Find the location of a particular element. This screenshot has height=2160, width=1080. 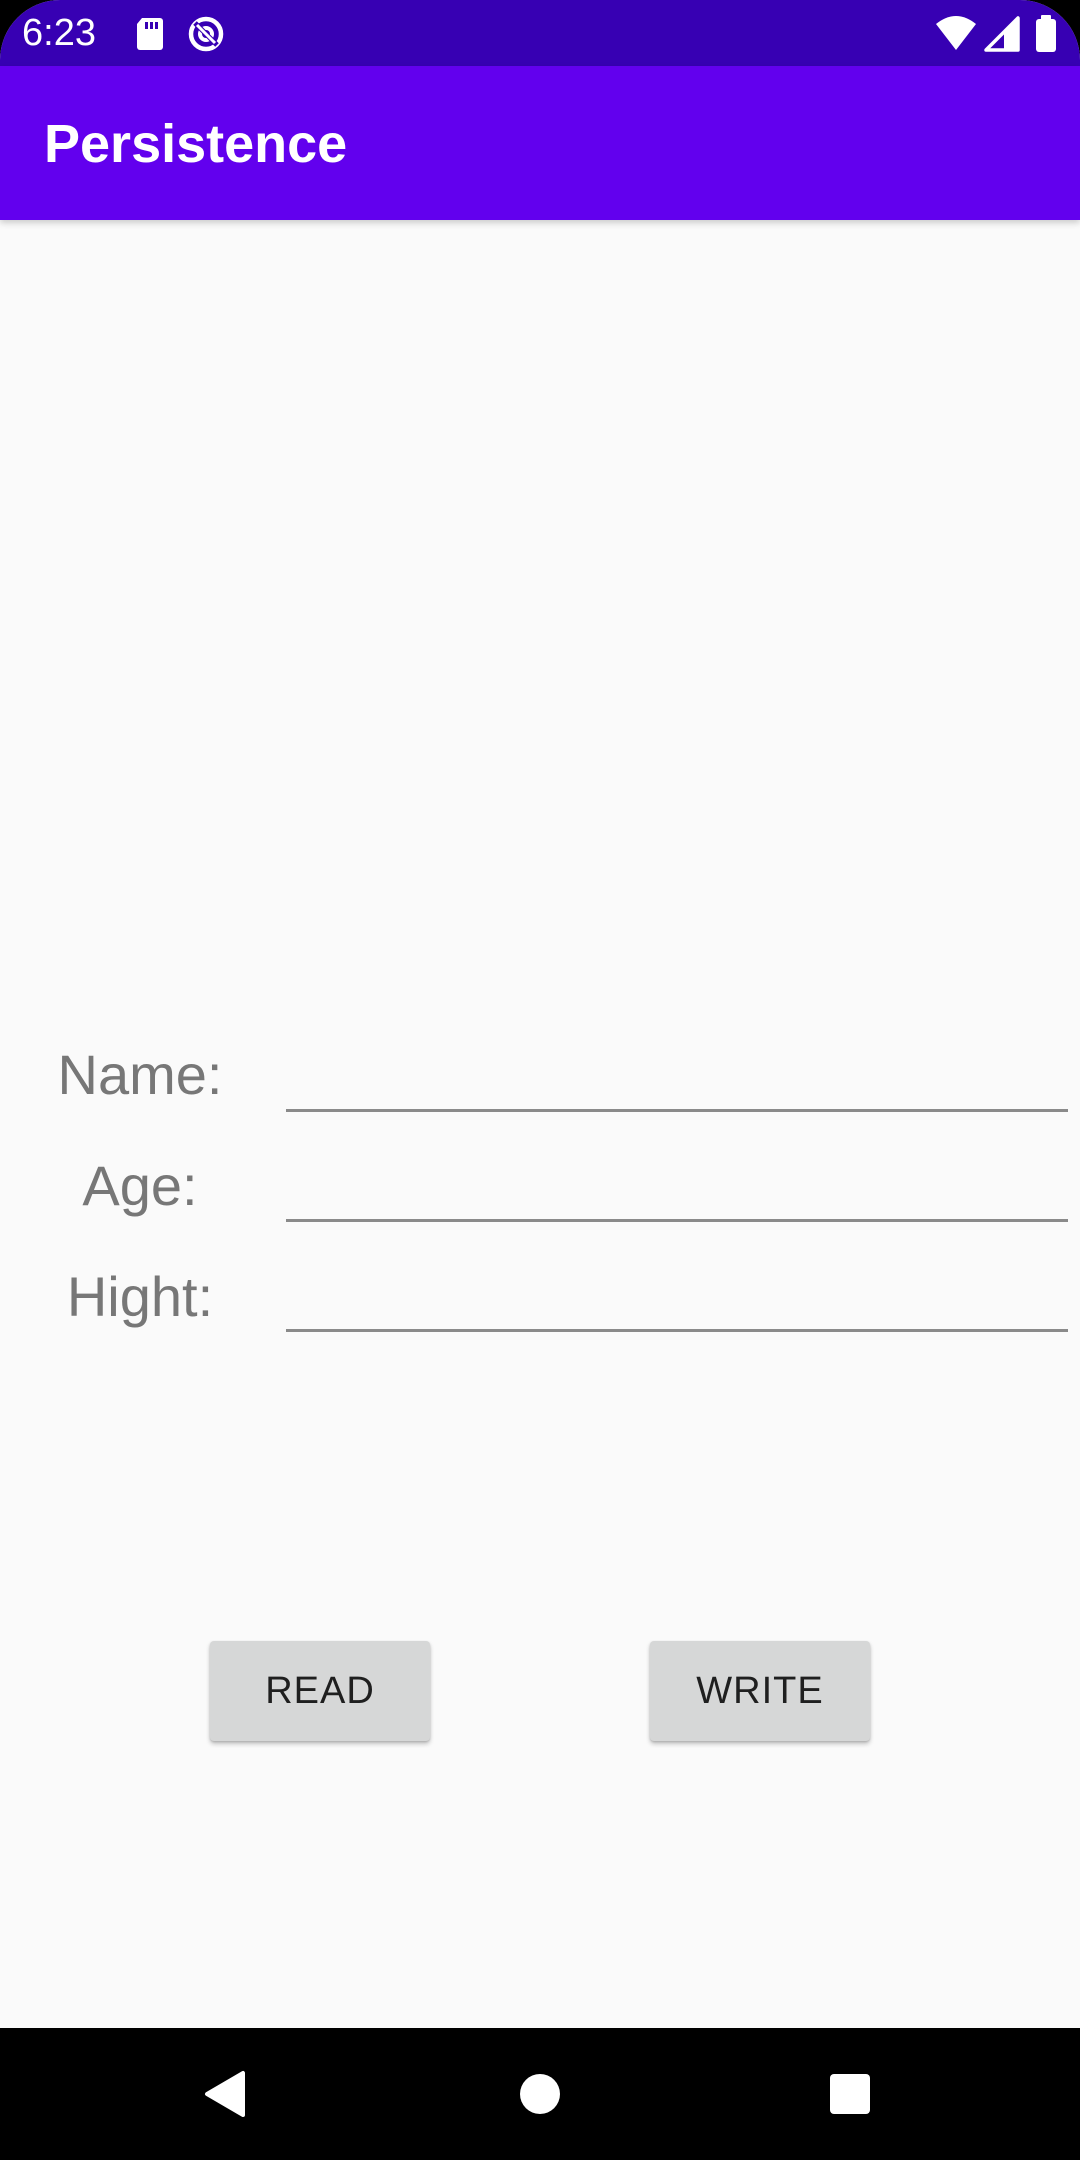

height-field is located at coordinates (677, 1299).